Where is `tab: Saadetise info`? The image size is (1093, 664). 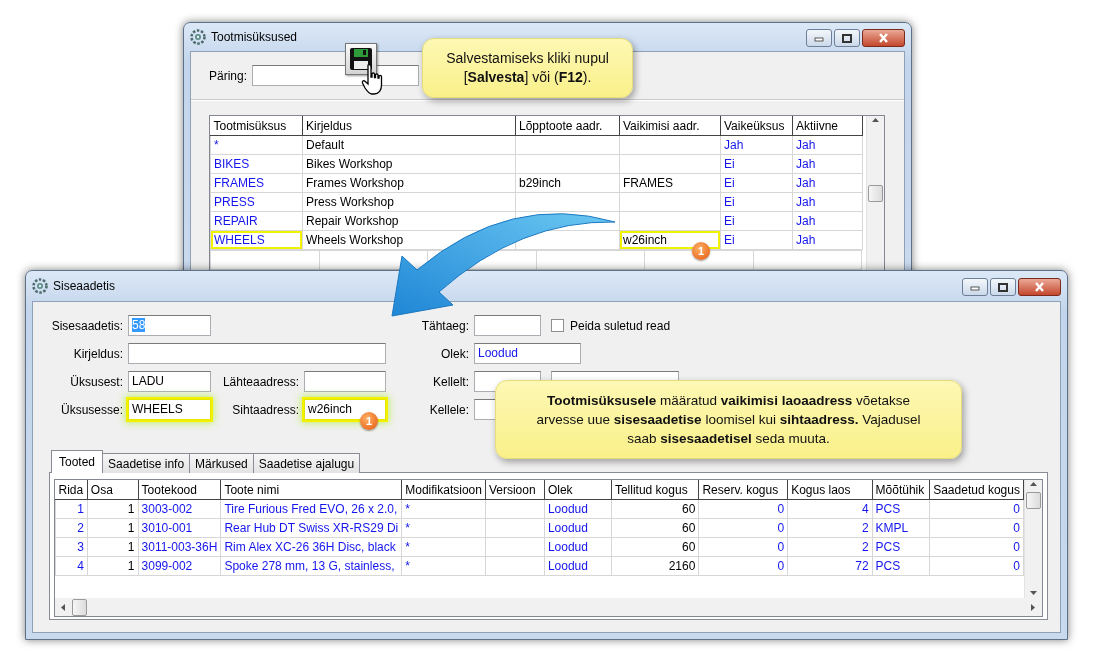 tab: Saadetise info is located at coordinates (146, 463).